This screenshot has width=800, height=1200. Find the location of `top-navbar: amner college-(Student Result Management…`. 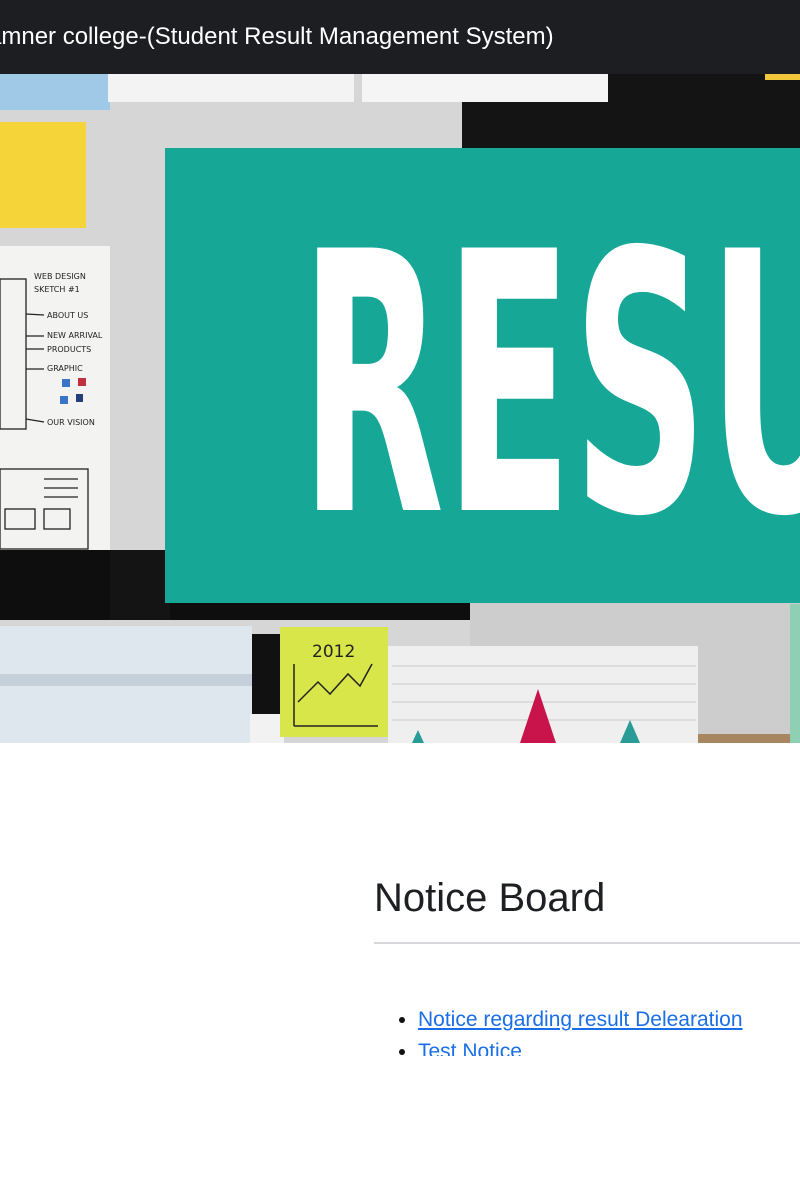

top-navbar: amner college-(Student Result Management… is located at coordinates (400, 37).